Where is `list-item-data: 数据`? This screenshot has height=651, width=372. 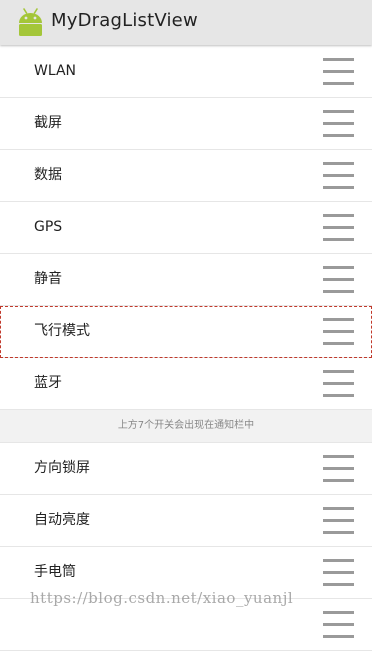 list-item-data: 数据 is located at coordinates (186, 176).